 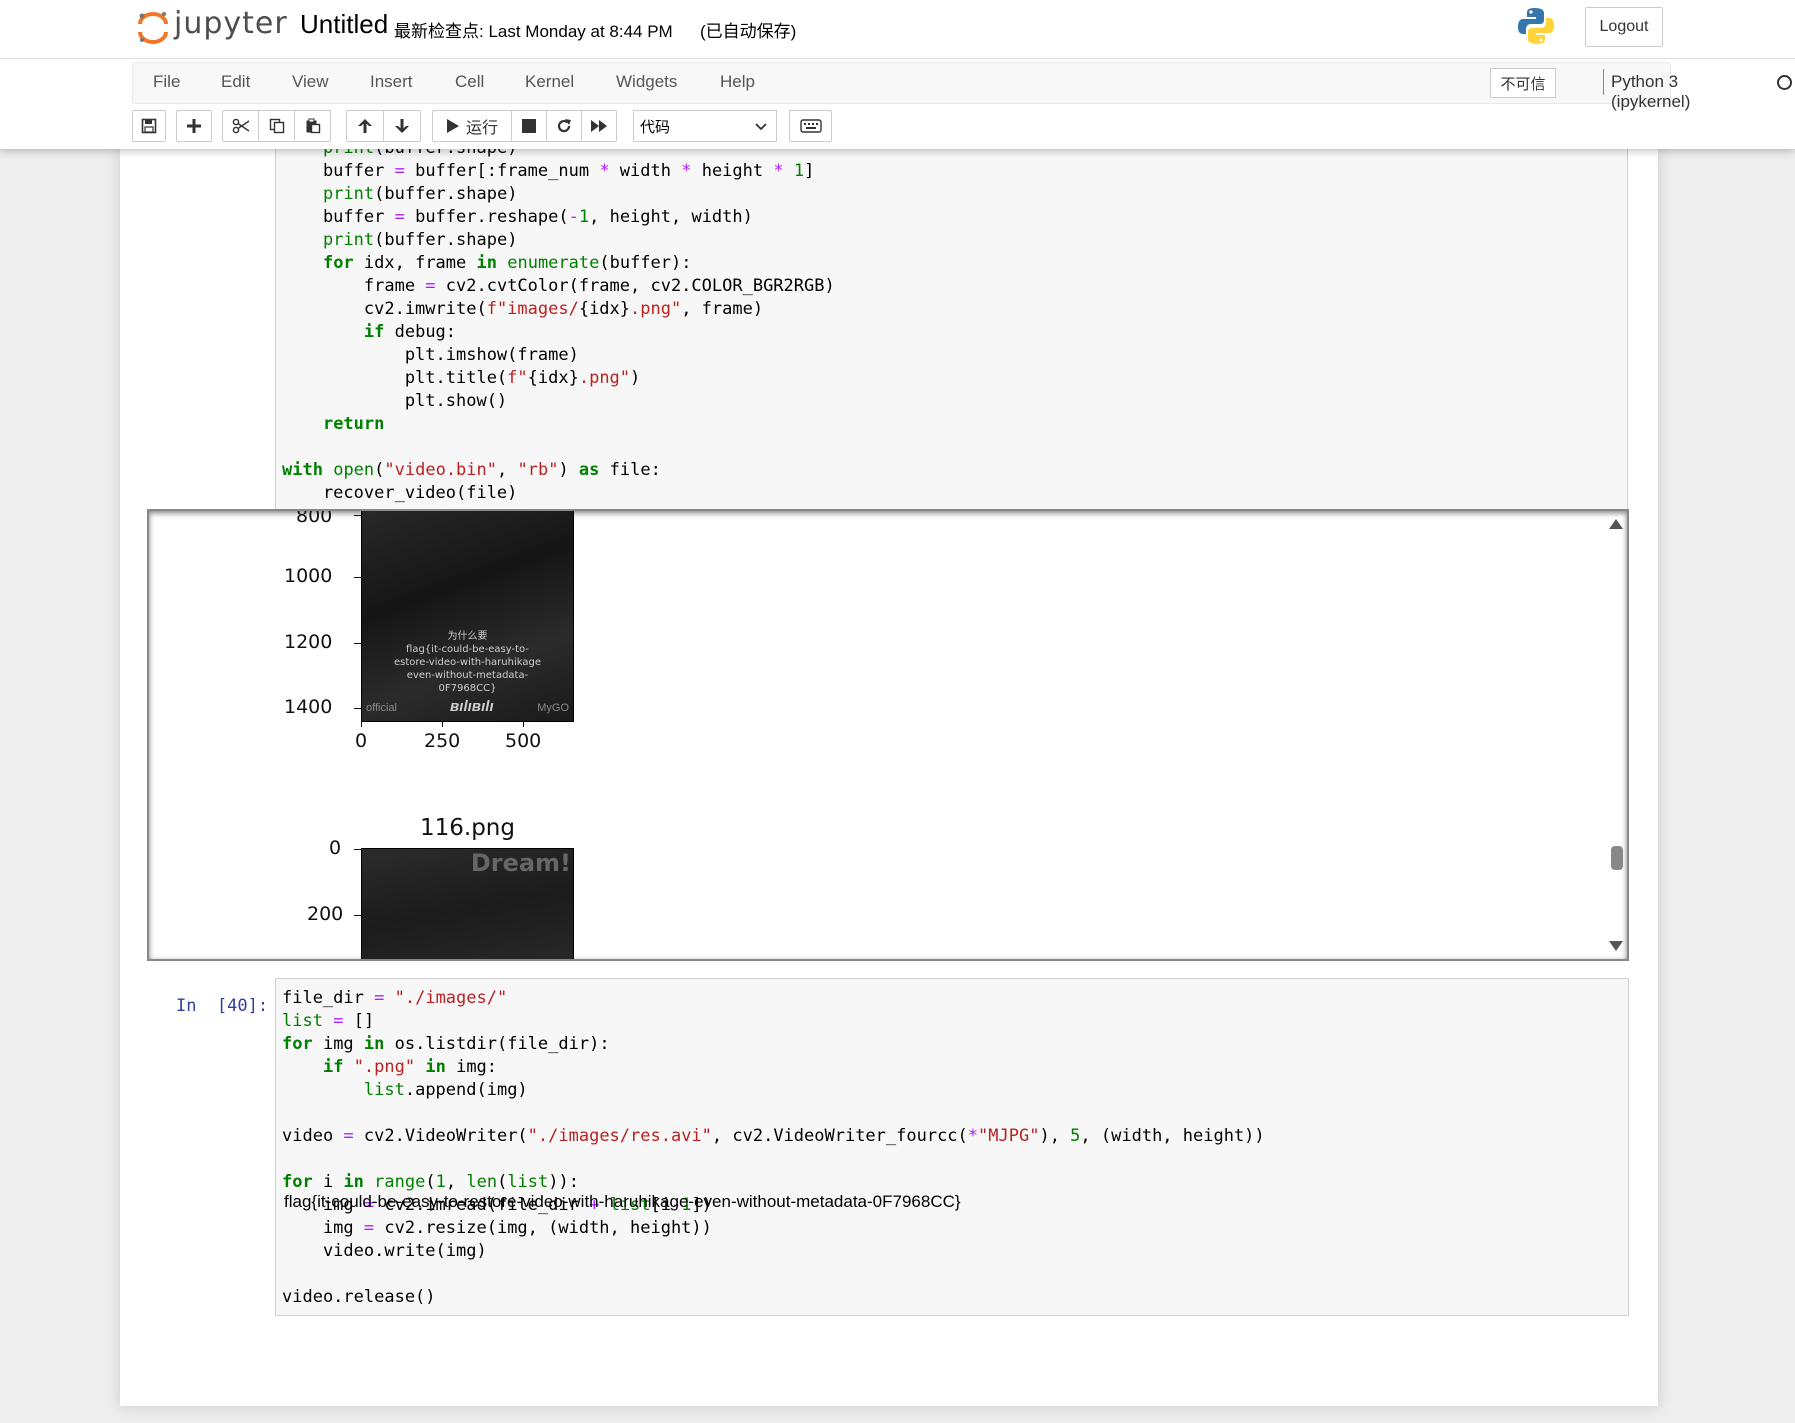 What do you see at coordinates (472, 706) in the screenshot?
I see `bilibili-logo-icon: ʙılıʙılı` at bounding box center [472, 706].